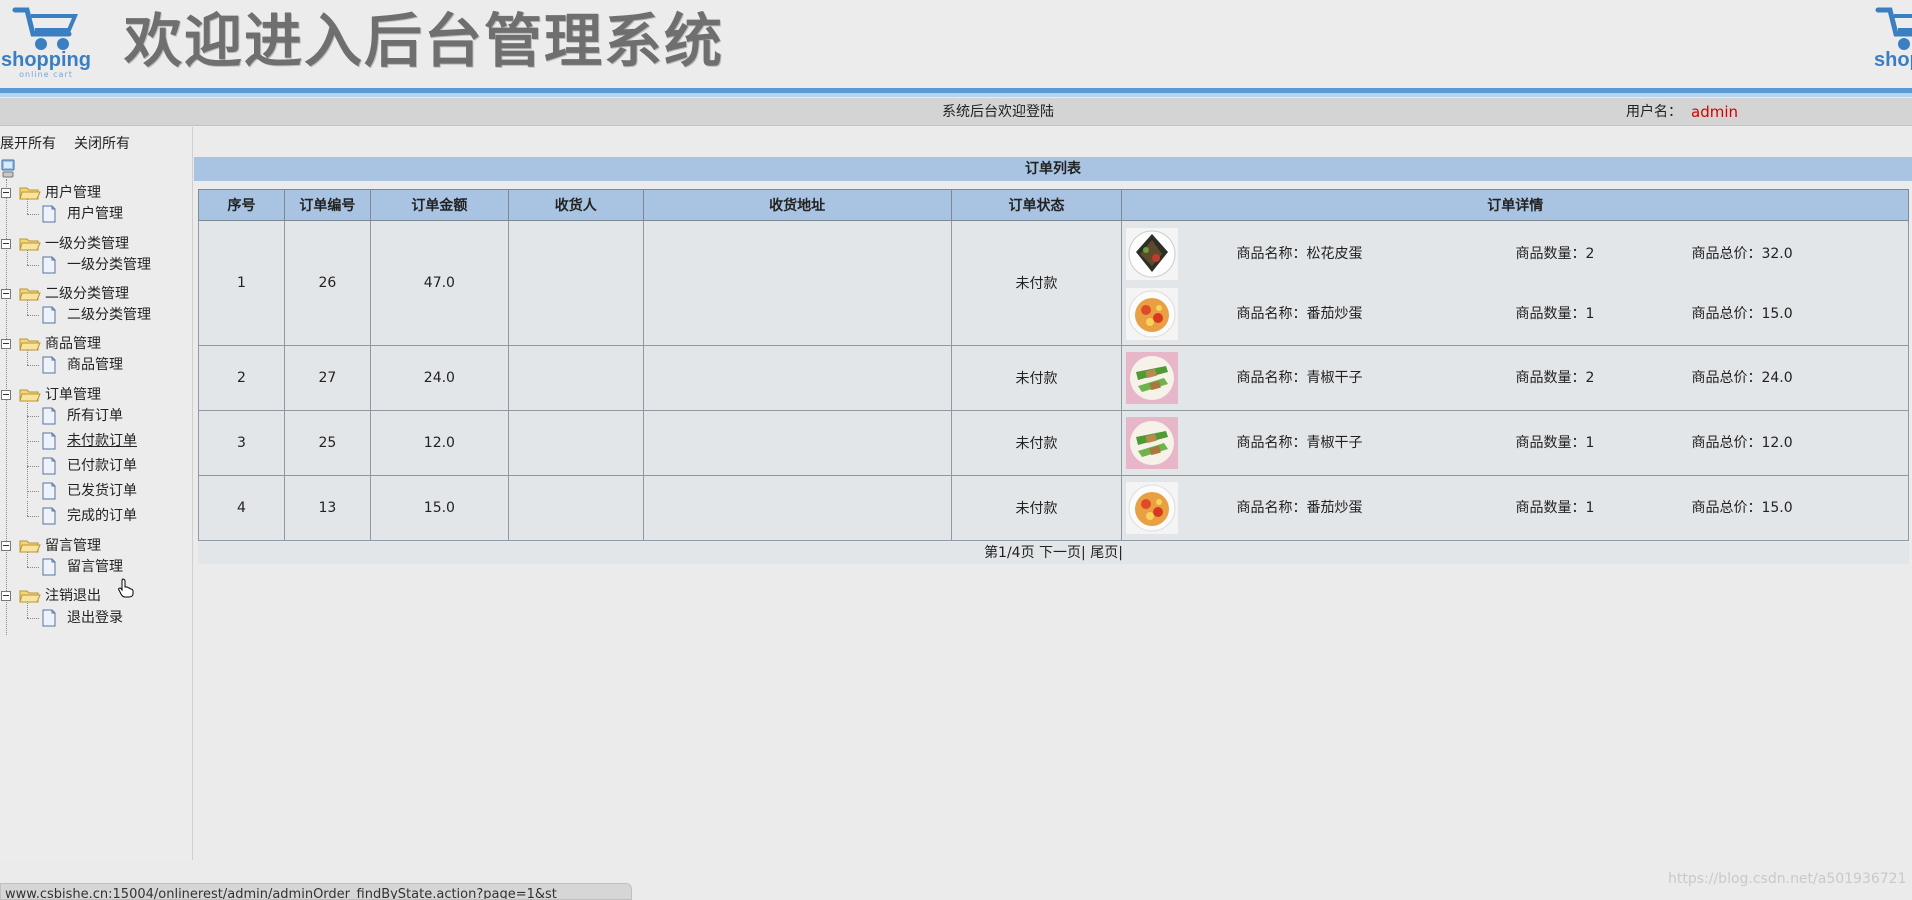  I want to click on sidebar-item-label: 退出登录, so click(95, 618).